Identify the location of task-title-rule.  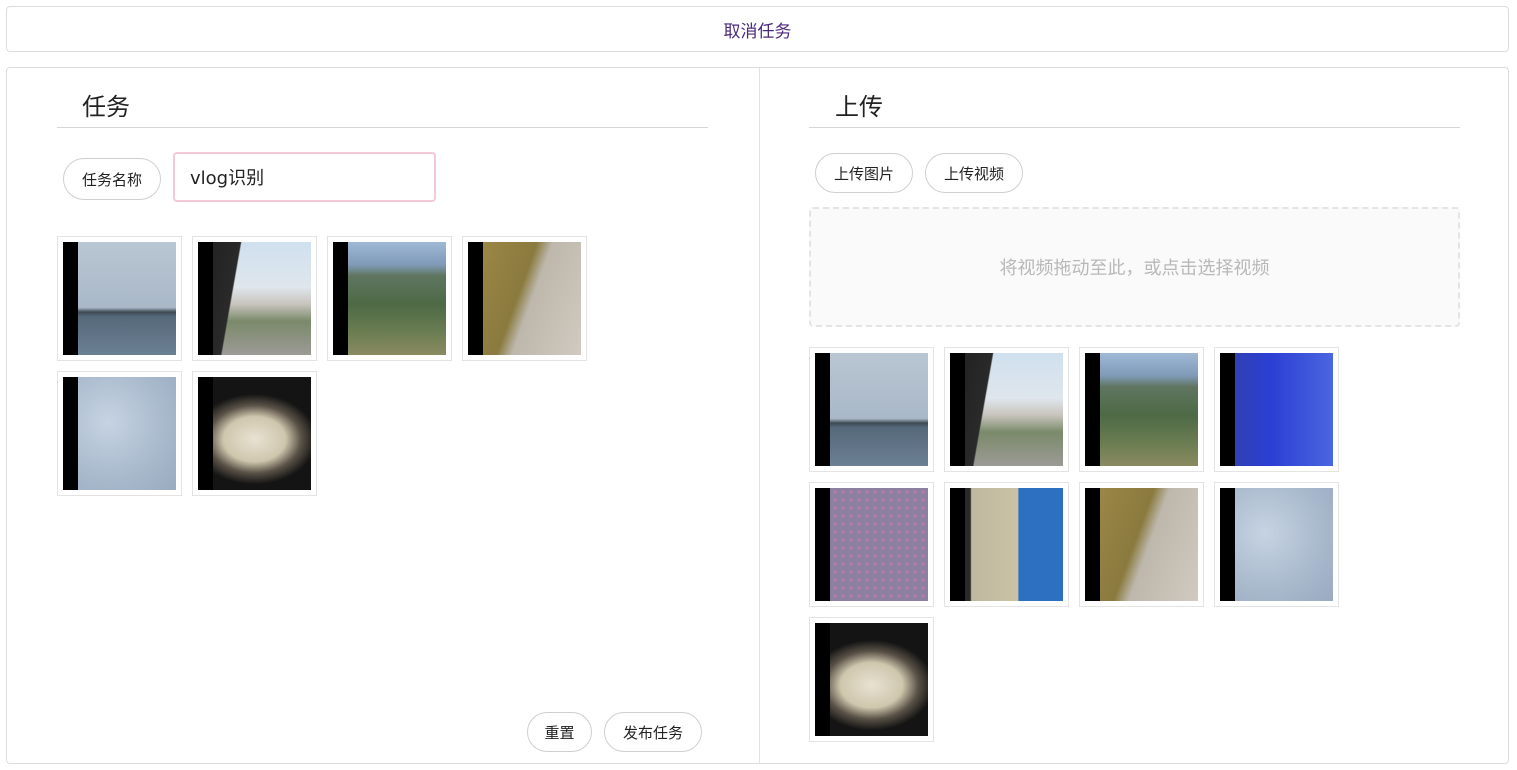
(382, 127).